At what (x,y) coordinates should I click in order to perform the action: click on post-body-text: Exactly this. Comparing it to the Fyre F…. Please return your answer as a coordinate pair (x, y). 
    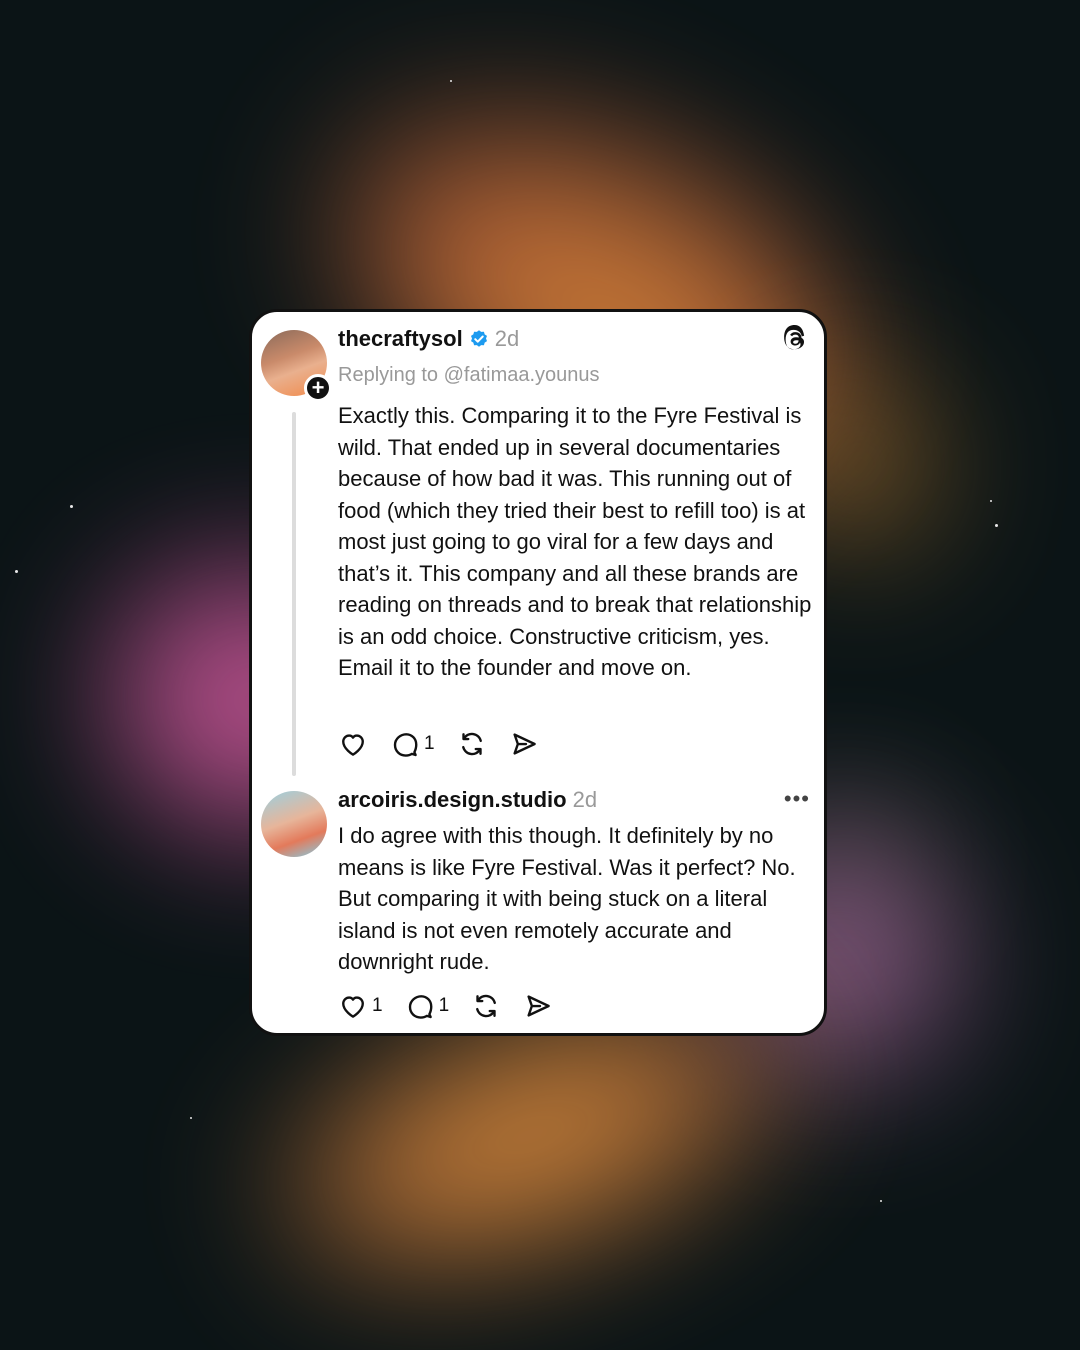
    Looking at the image, I should click on (575, 541).